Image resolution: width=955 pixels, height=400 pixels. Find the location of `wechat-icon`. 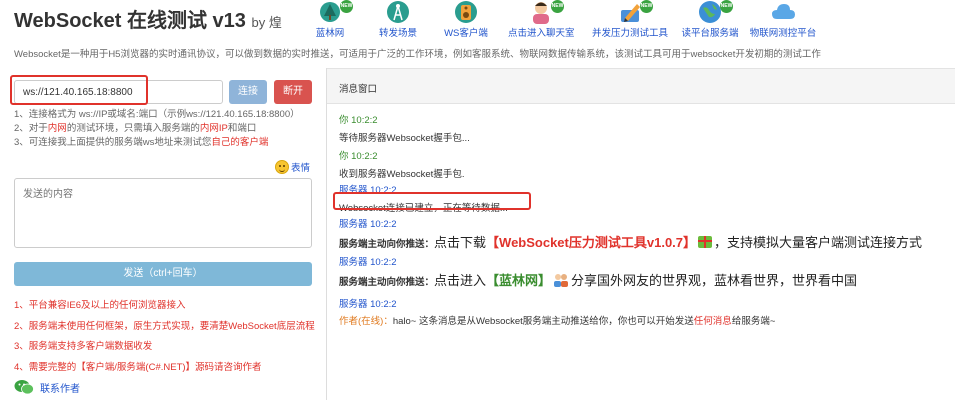

wechat-icon is located at coordinates (24, 387).